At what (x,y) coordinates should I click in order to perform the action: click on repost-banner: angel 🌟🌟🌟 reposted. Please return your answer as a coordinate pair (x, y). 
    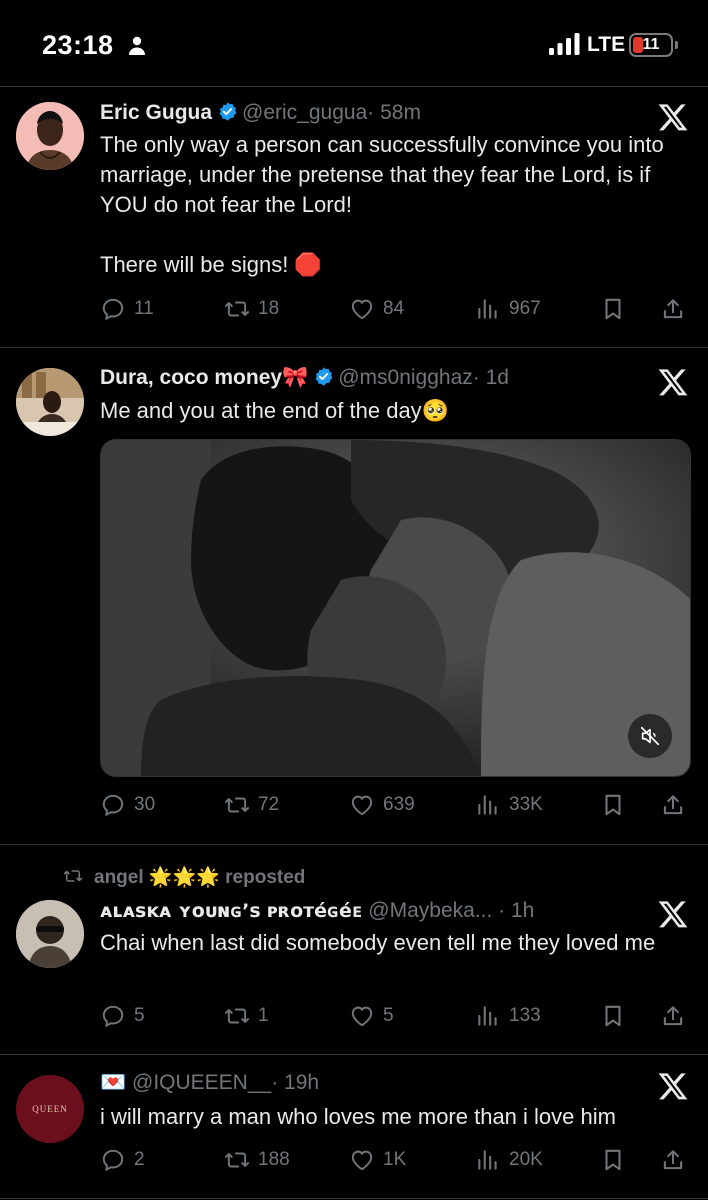
    Looking at the image, I should click on (183, 877).